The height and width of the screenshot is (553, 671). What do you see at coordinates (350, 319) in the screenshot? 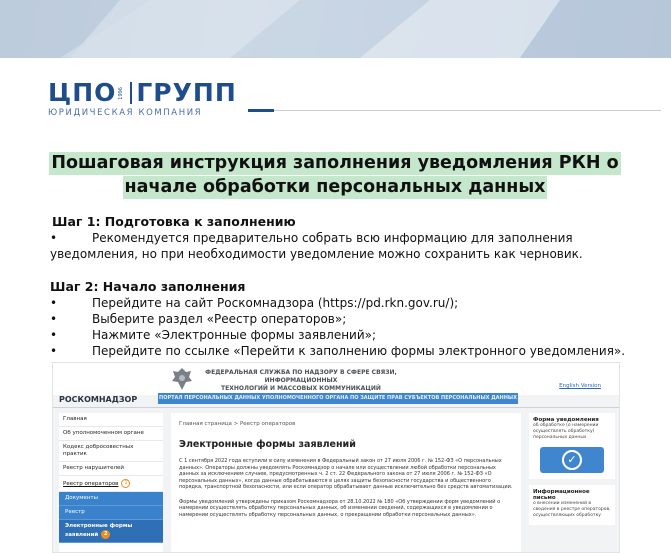
I see `list-item: • Выберите раздел «Реестр операторов»;` at bounding box center [350, 319].